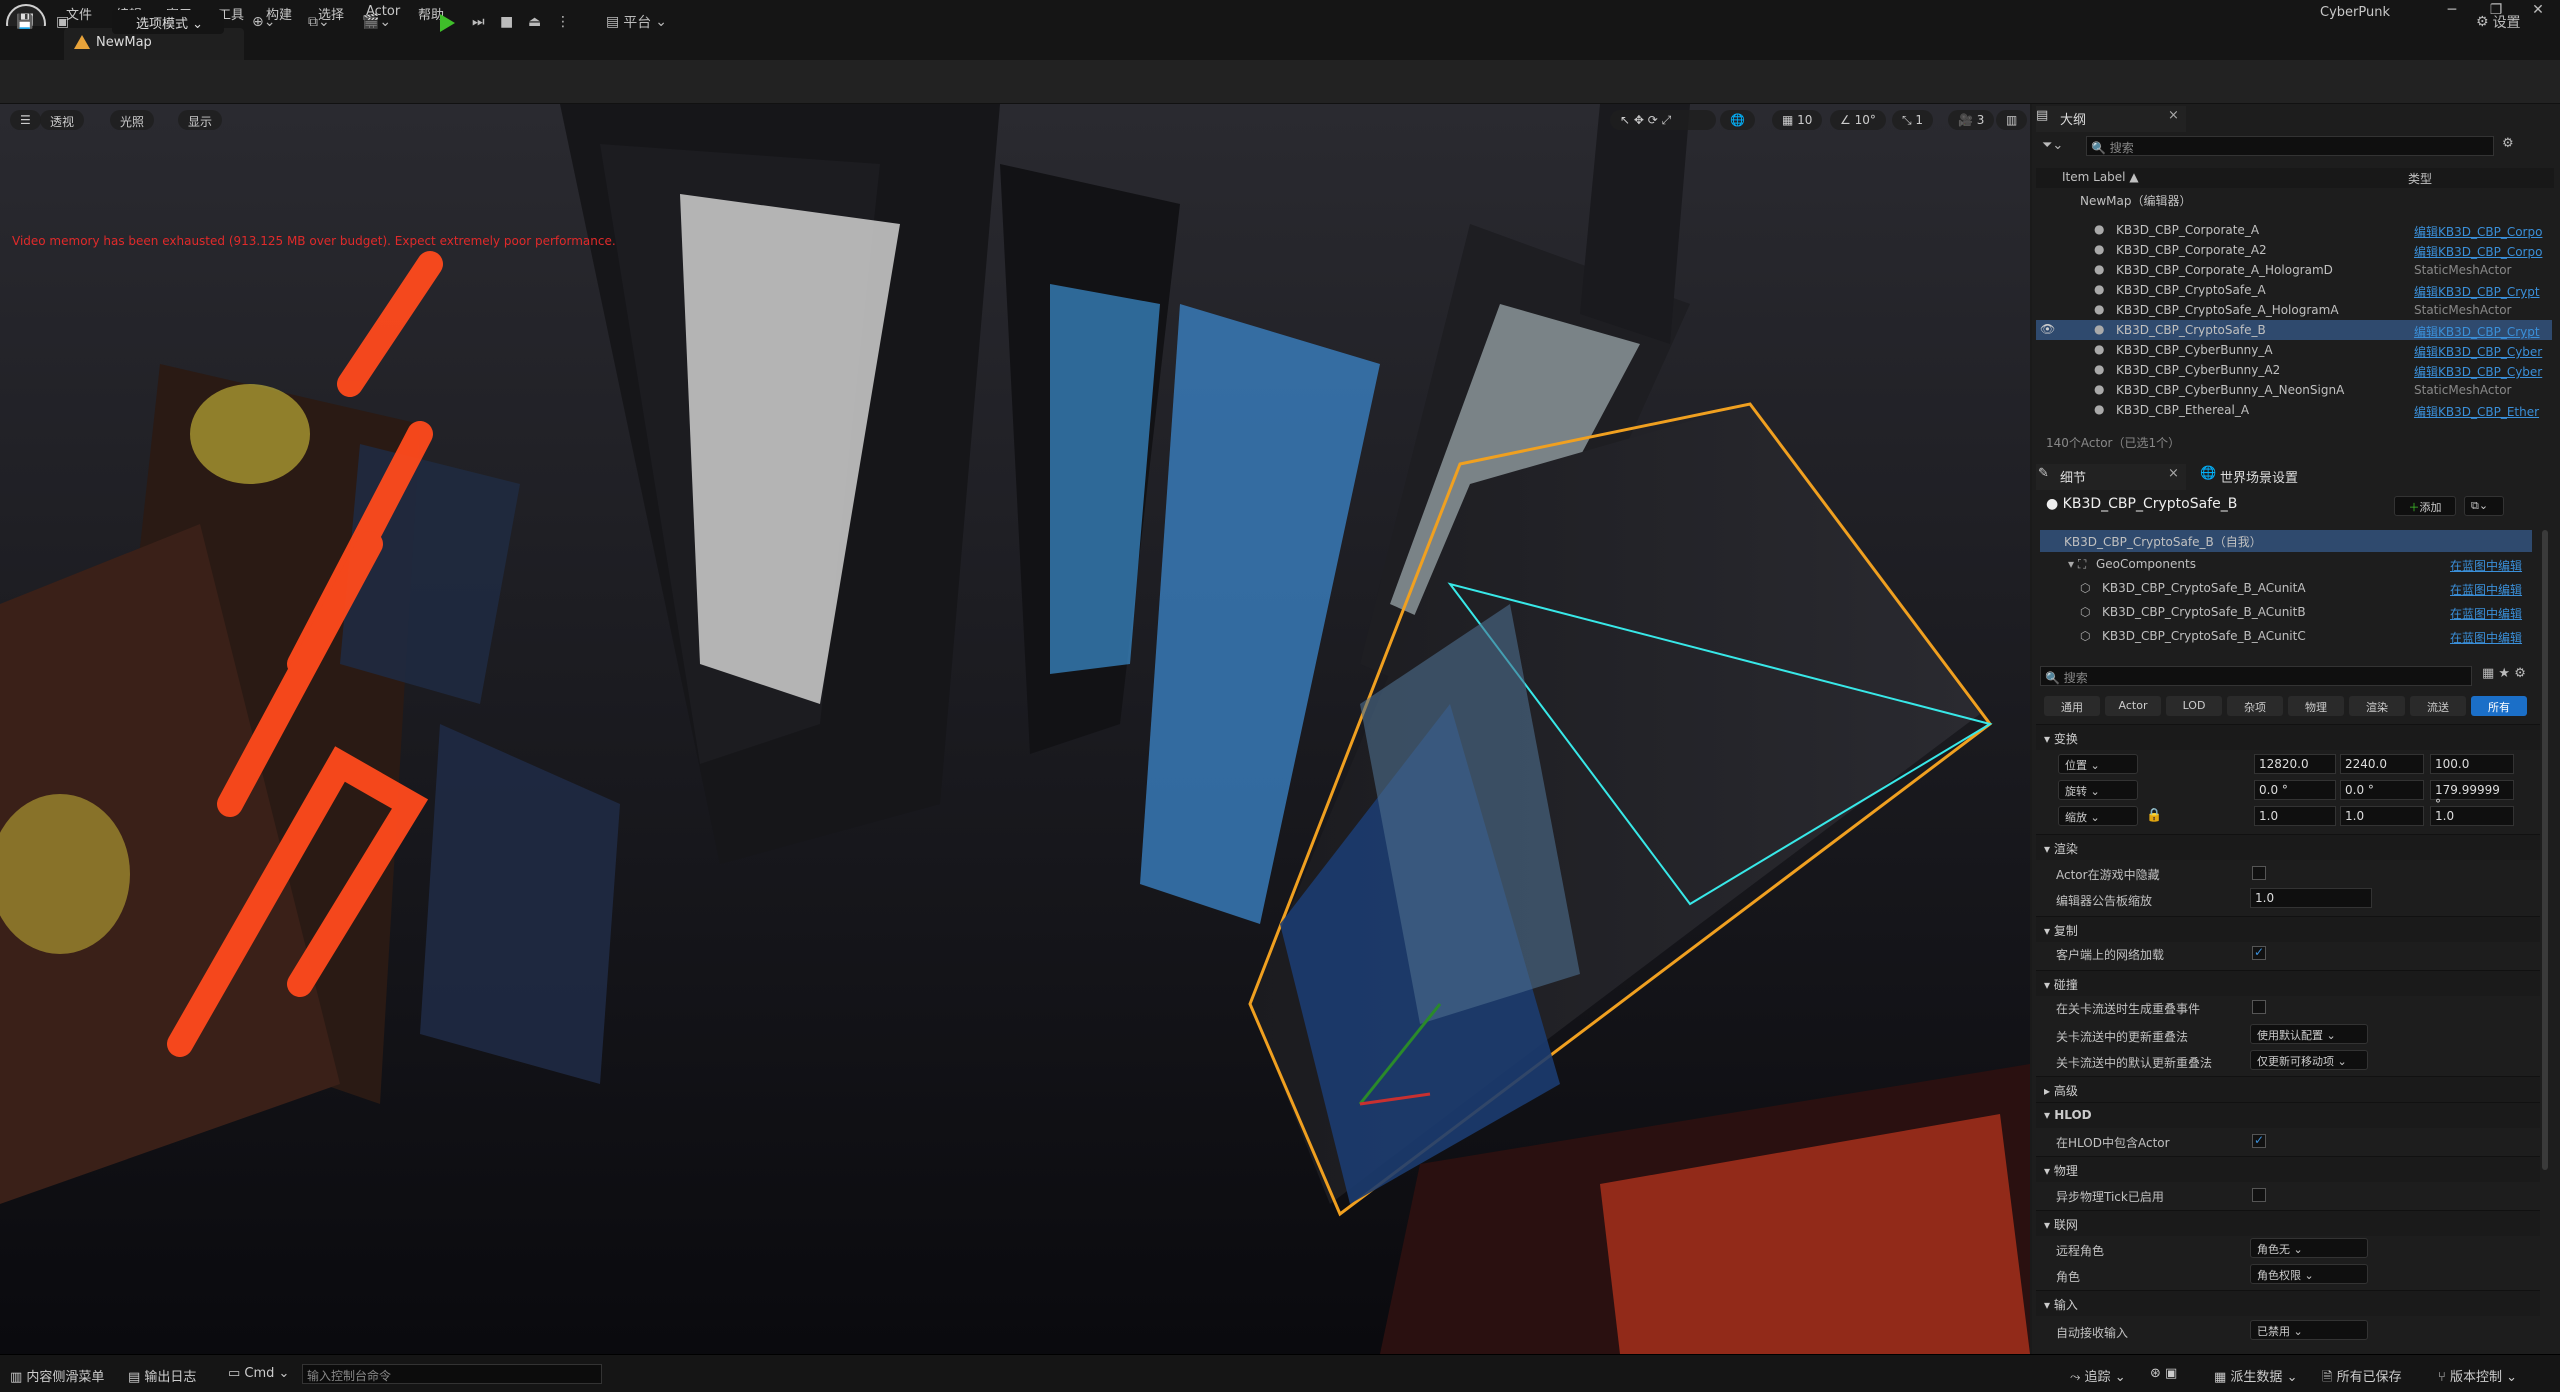  I want to click on show-button: 显示, so click(200, 120).